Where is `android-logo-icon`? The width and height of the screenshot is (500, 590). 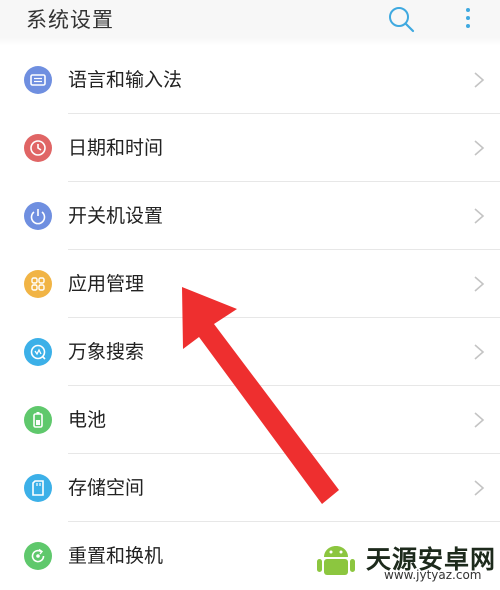 android-logo-icon is located at coordinates (336, 560).